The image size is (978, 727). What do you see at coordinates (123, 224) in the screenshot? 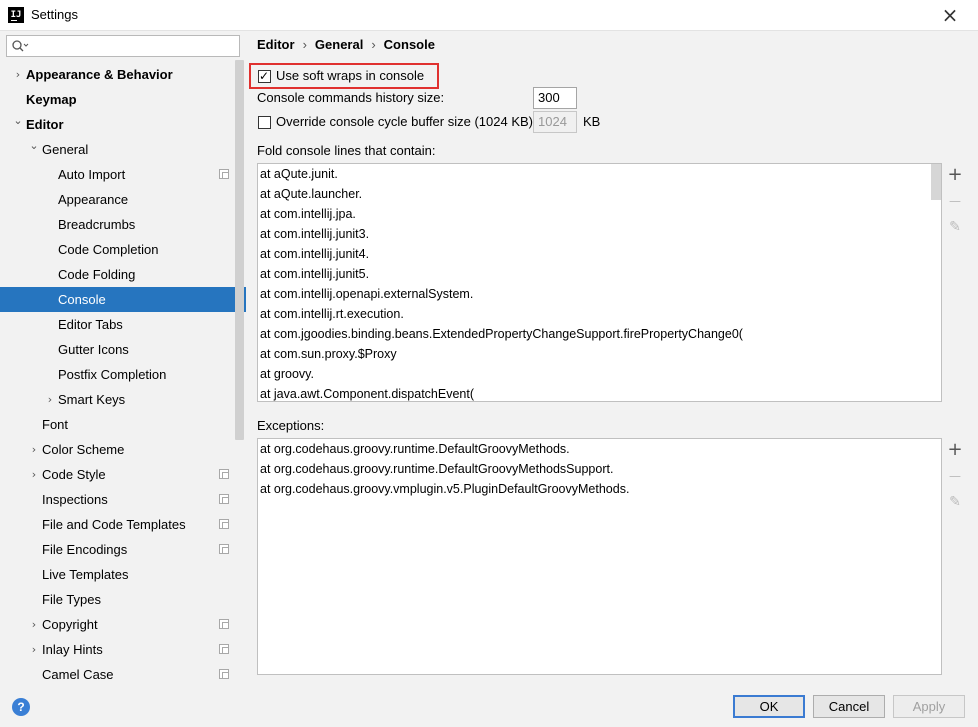
I see `sidebar-item-breadcrumbs: Breadcrumbs` at bounding box center [123, 224].